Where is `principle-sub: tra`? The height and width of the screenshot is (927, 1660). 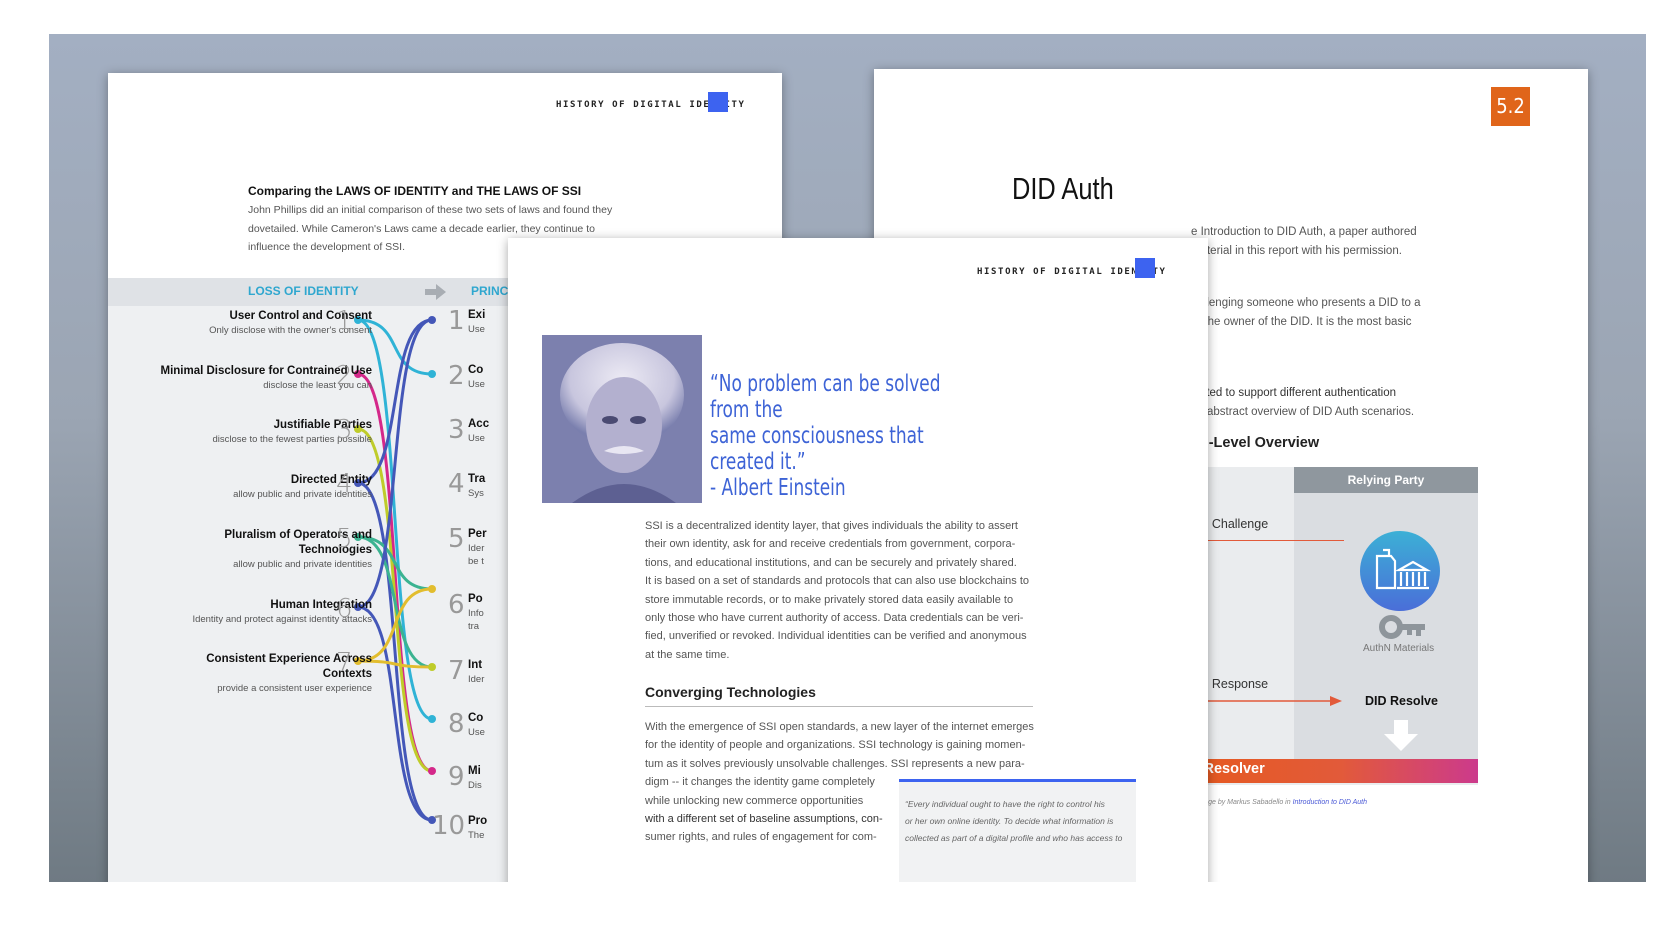 principle-sub: tra is located at coordinates (474, 626).